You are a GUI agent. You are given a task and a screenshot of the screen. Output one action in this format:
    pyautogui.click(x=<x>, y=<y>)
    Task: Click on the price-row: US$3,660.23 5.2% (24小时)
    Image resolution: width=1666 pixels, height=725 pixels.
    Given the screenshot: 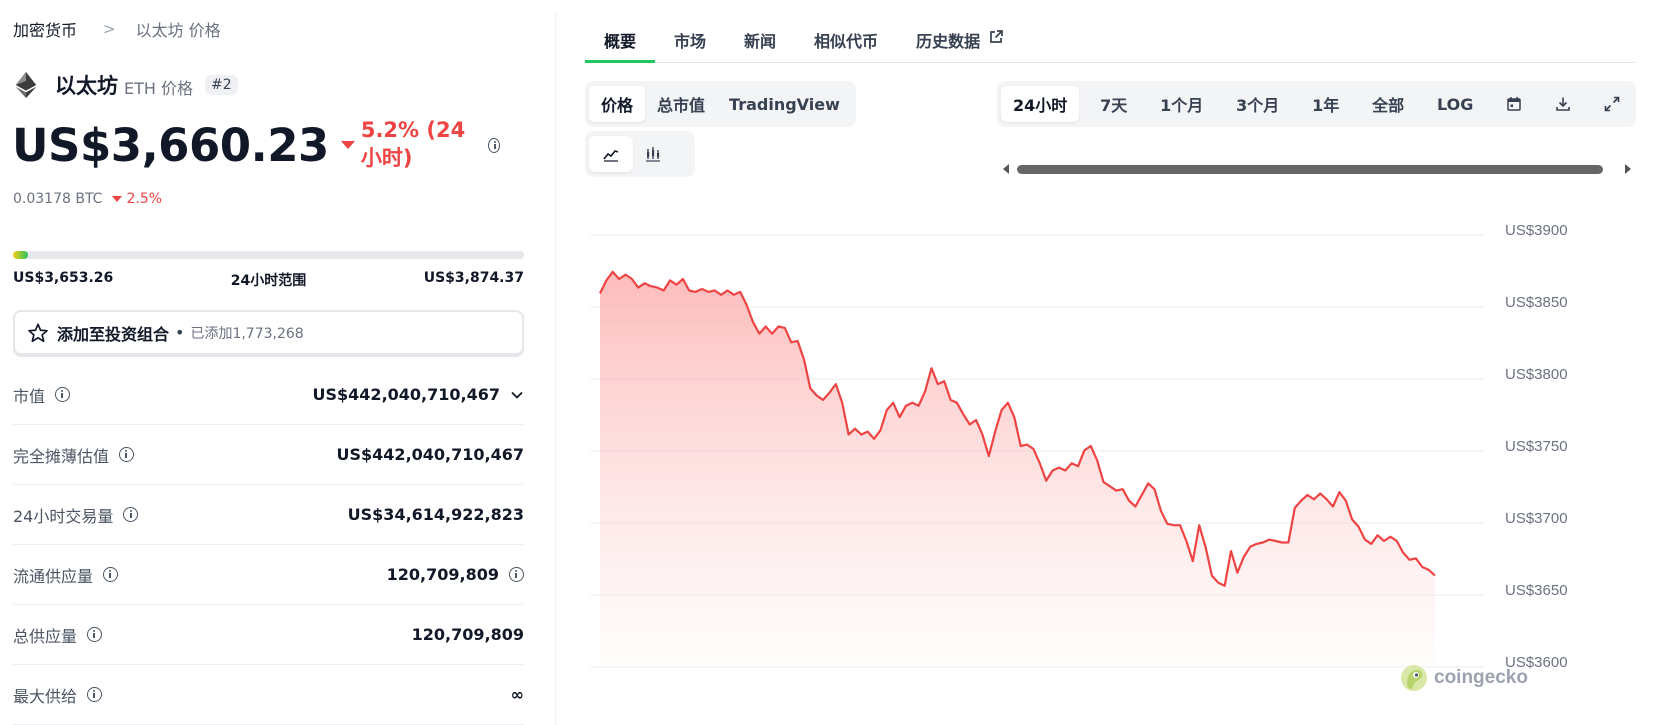 What is the action you would take?
    pyautogui.click(x=256, y=145)
    